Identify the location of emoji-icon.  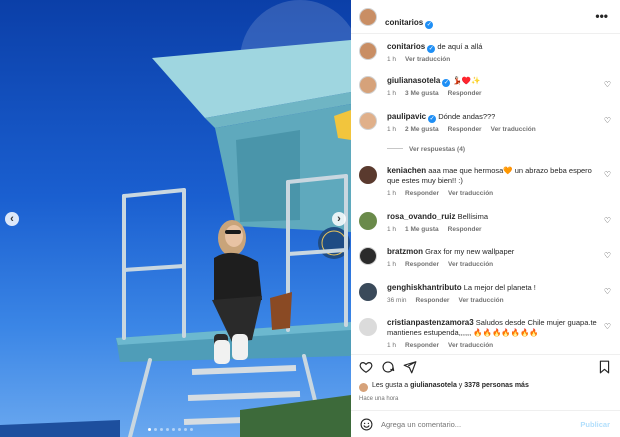
(366, 424).